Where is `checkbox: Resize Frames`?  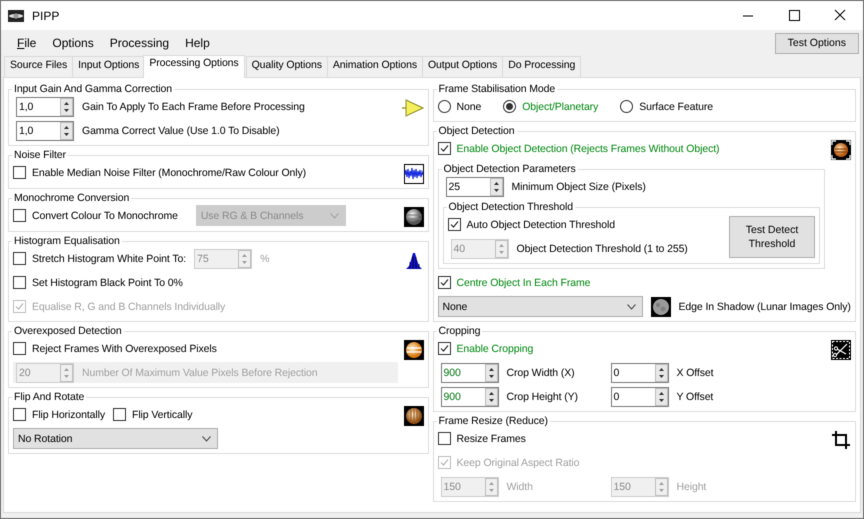 checkbox: Resize Frames is located at coordinates (482, 438).